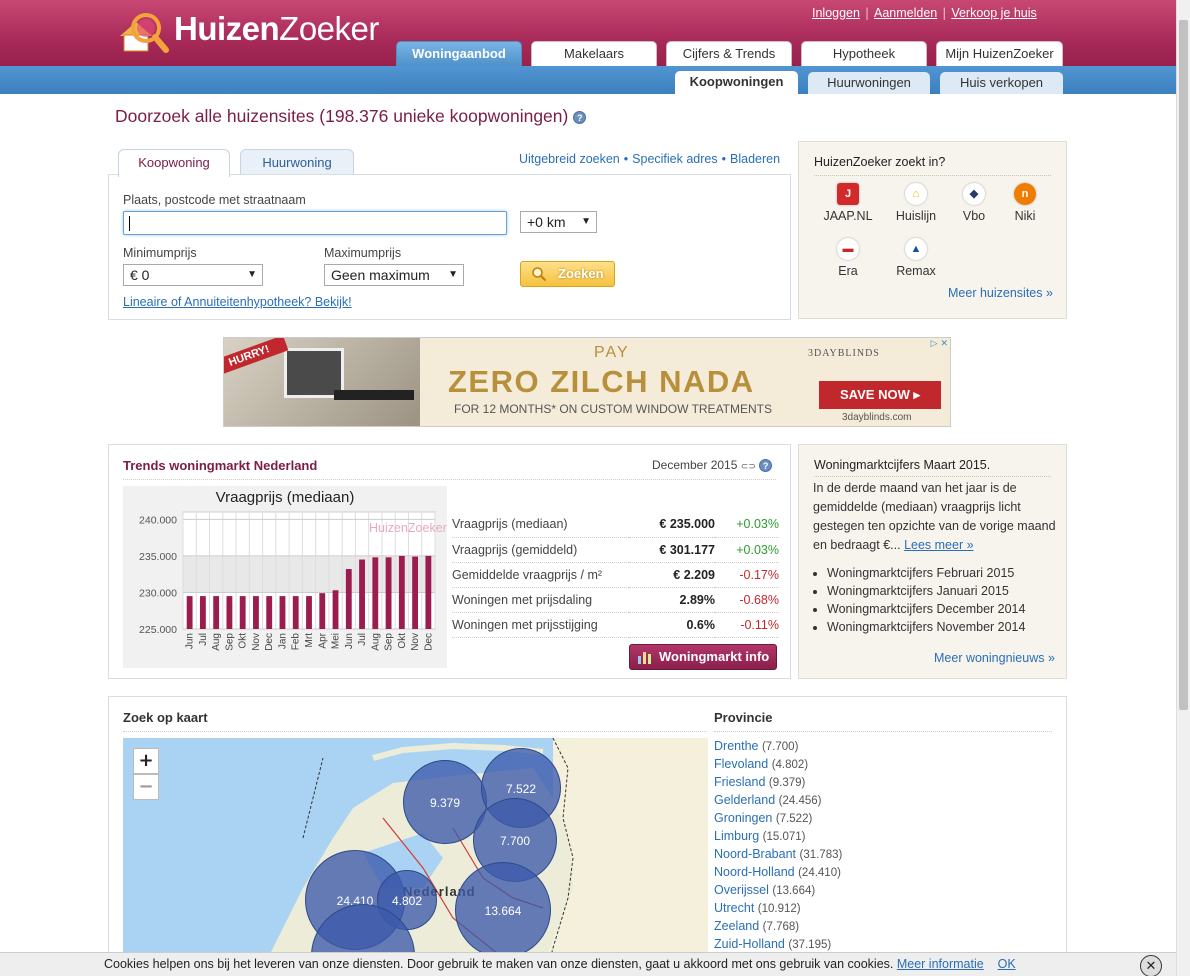  I want to click on stat-value: € 235.000, so click(672, 525).